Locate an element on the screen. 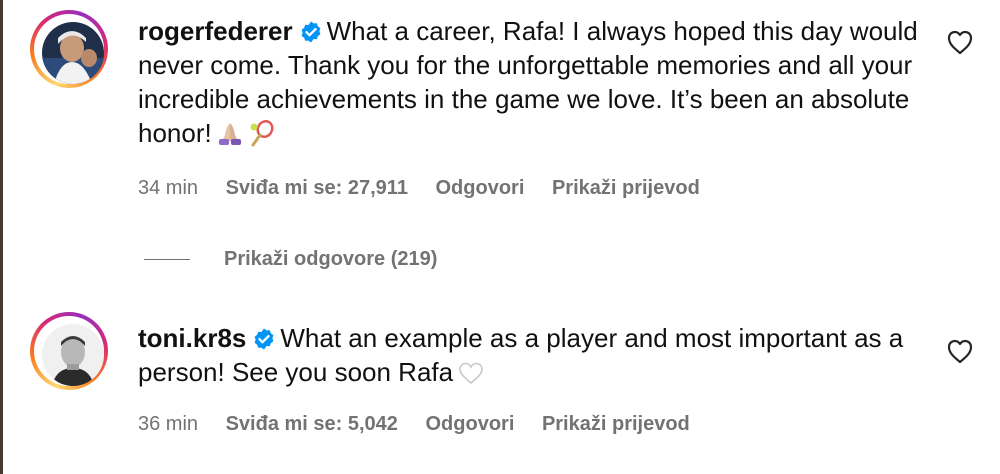  view-replies-label: Prikaži odgovore (219) is located at coordinates (331, 259).